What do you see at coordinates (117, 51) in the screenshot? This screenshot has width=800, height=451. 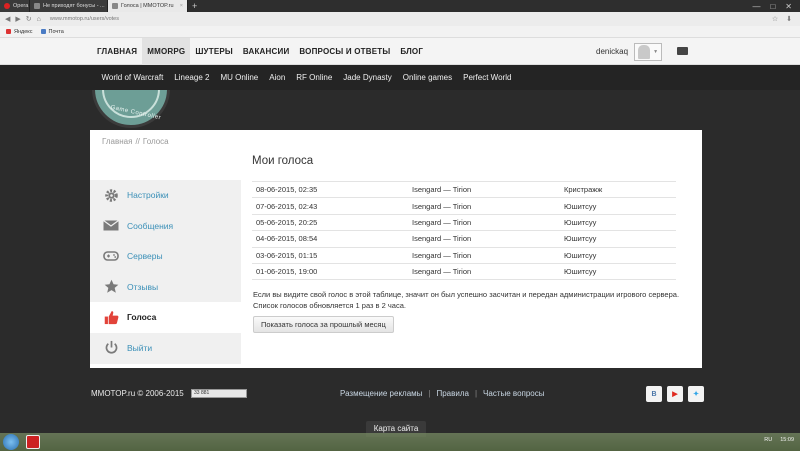 I see `menu-item-home: ГЛАВНАЯ` at bounding box center [117, 51].